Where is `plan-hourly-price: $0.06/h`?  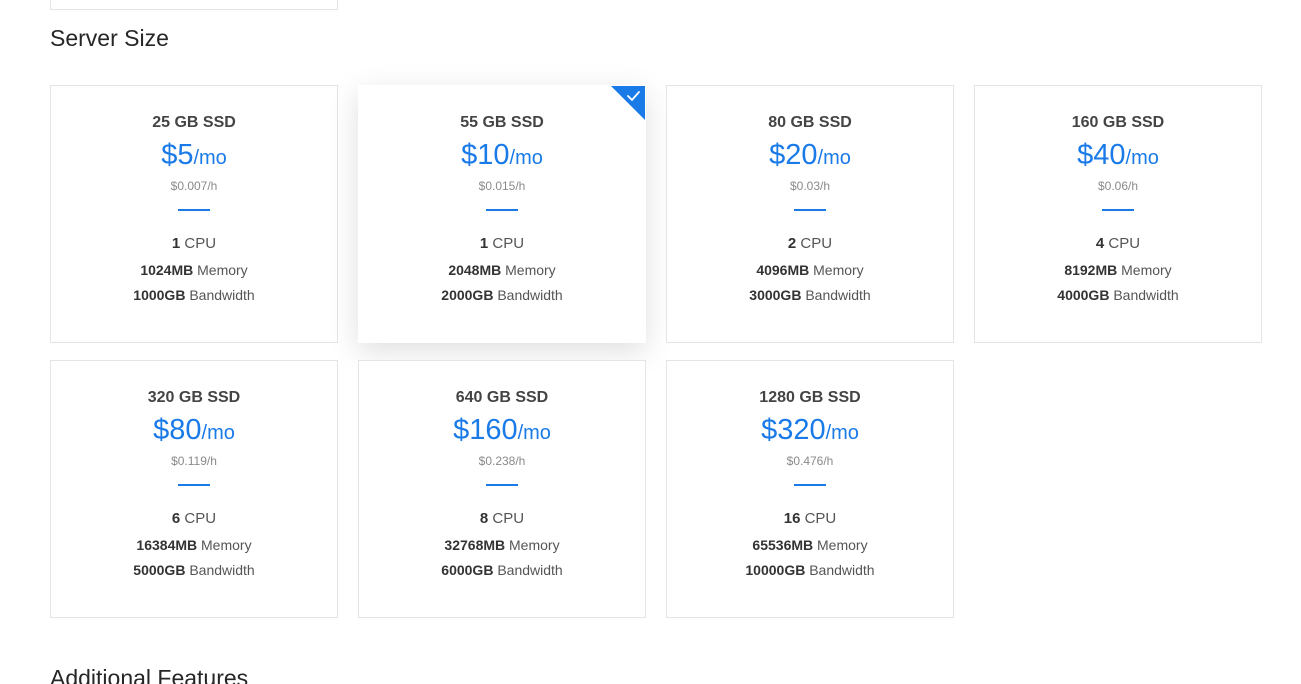 plan-hourly-price: $0.06/h is located at coordinates (1118, 186).